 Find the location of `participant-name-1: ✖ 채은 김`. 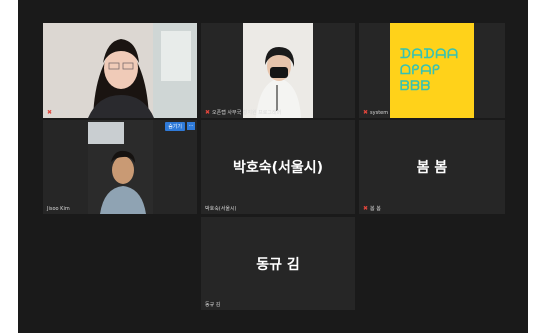

participant-name-1: ✖ 채은 김 is located at coordinates (58, 112).